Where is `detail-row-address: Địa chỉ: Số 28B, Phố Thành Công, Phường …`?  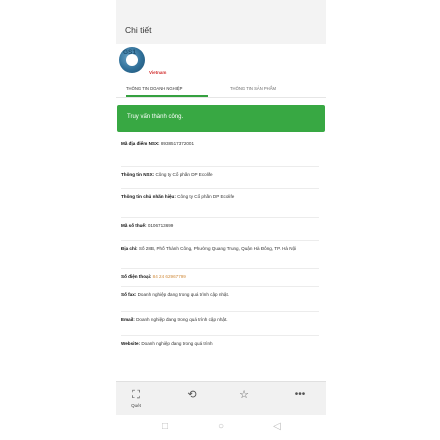
detail-row-address: Địa chỉ: Số 28B, Phố Thành Công, Phường … is located at coordinates (220, 246).